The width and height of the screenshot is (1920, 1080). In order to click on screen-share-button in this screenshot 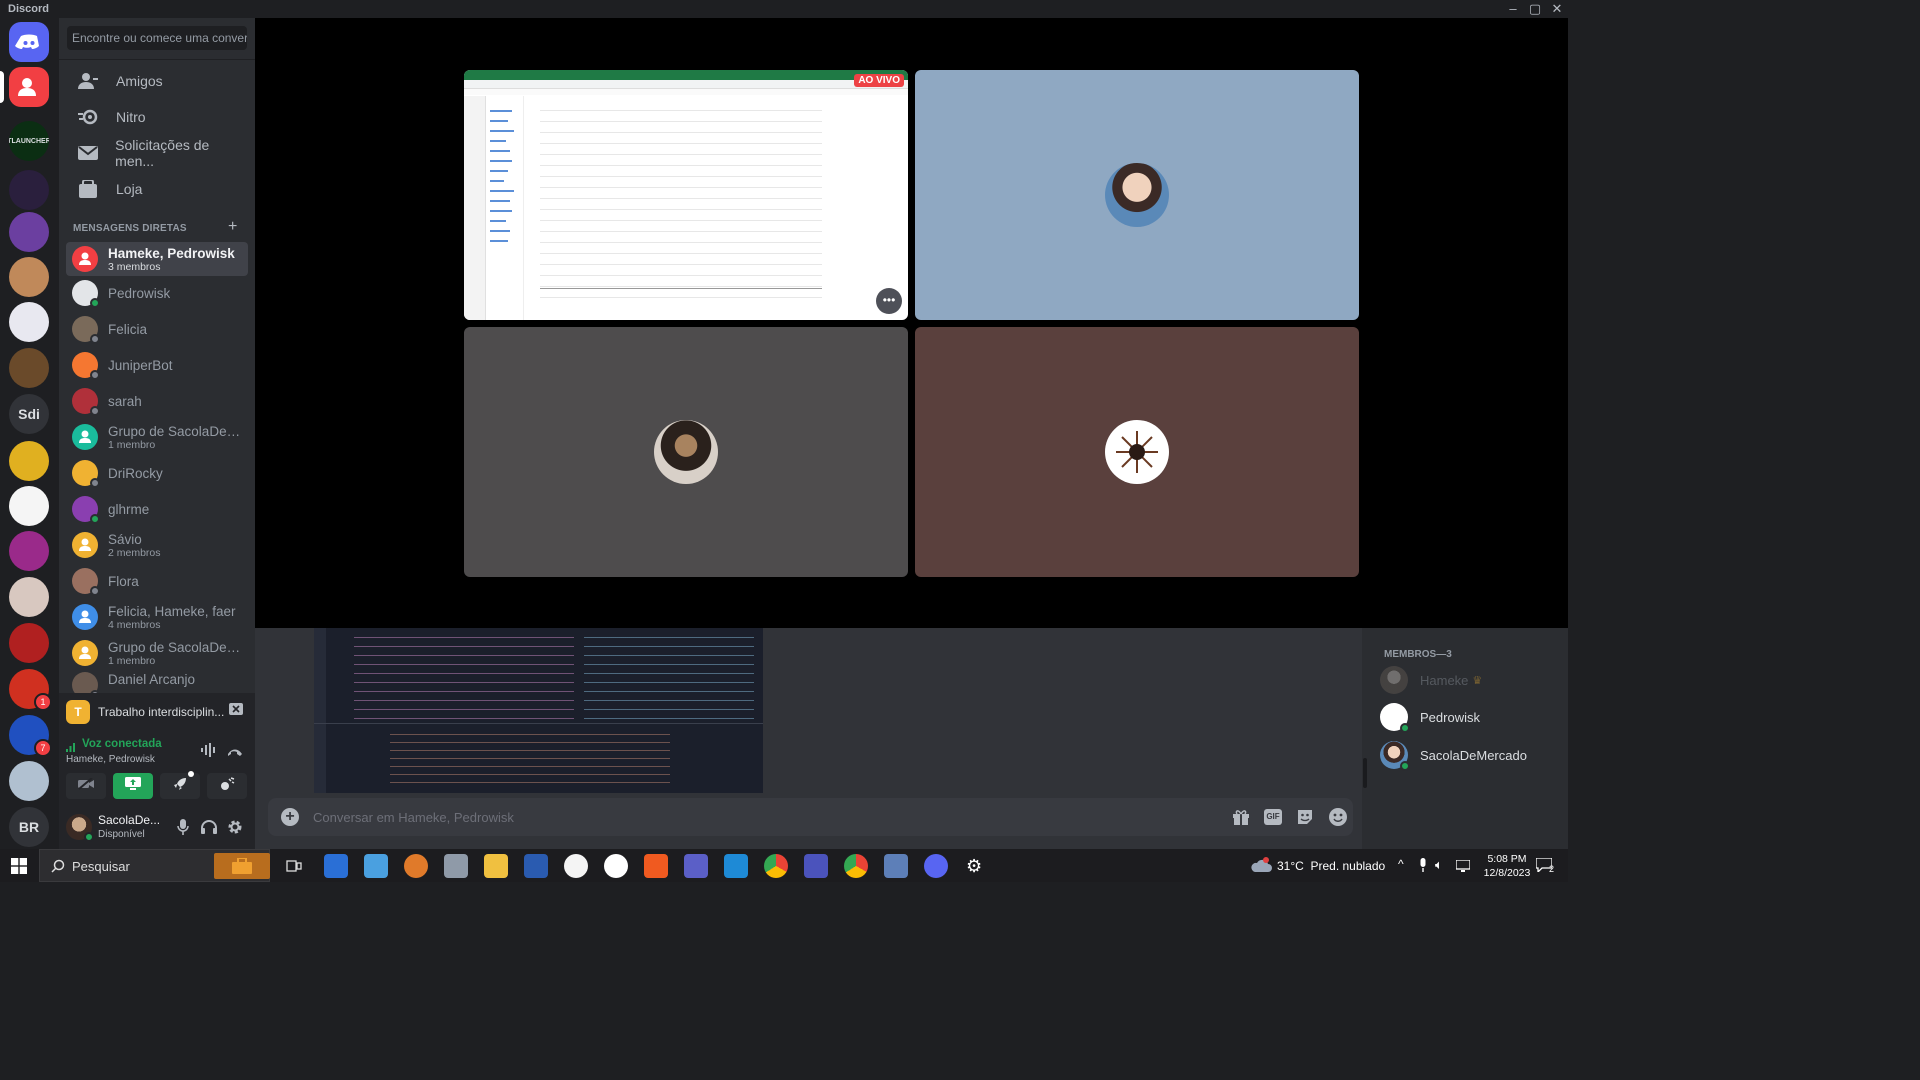, I will do `click(133, 786)`.